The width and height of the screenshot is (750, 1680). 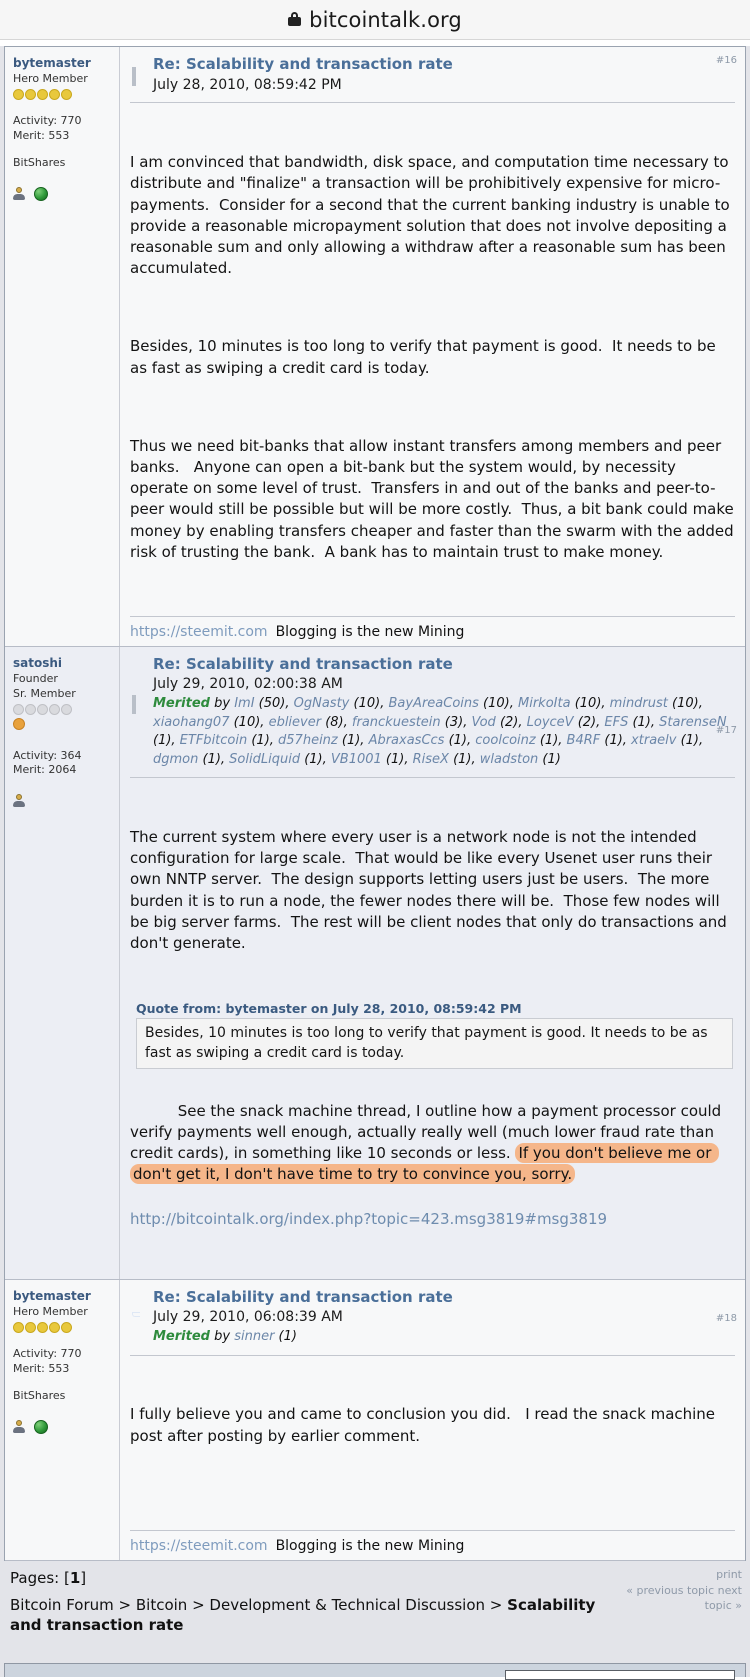 What do you see at coordinates (509, 759) in the screenshot?
I see `meriter-username: wladston` at bounding box center [509, 759].